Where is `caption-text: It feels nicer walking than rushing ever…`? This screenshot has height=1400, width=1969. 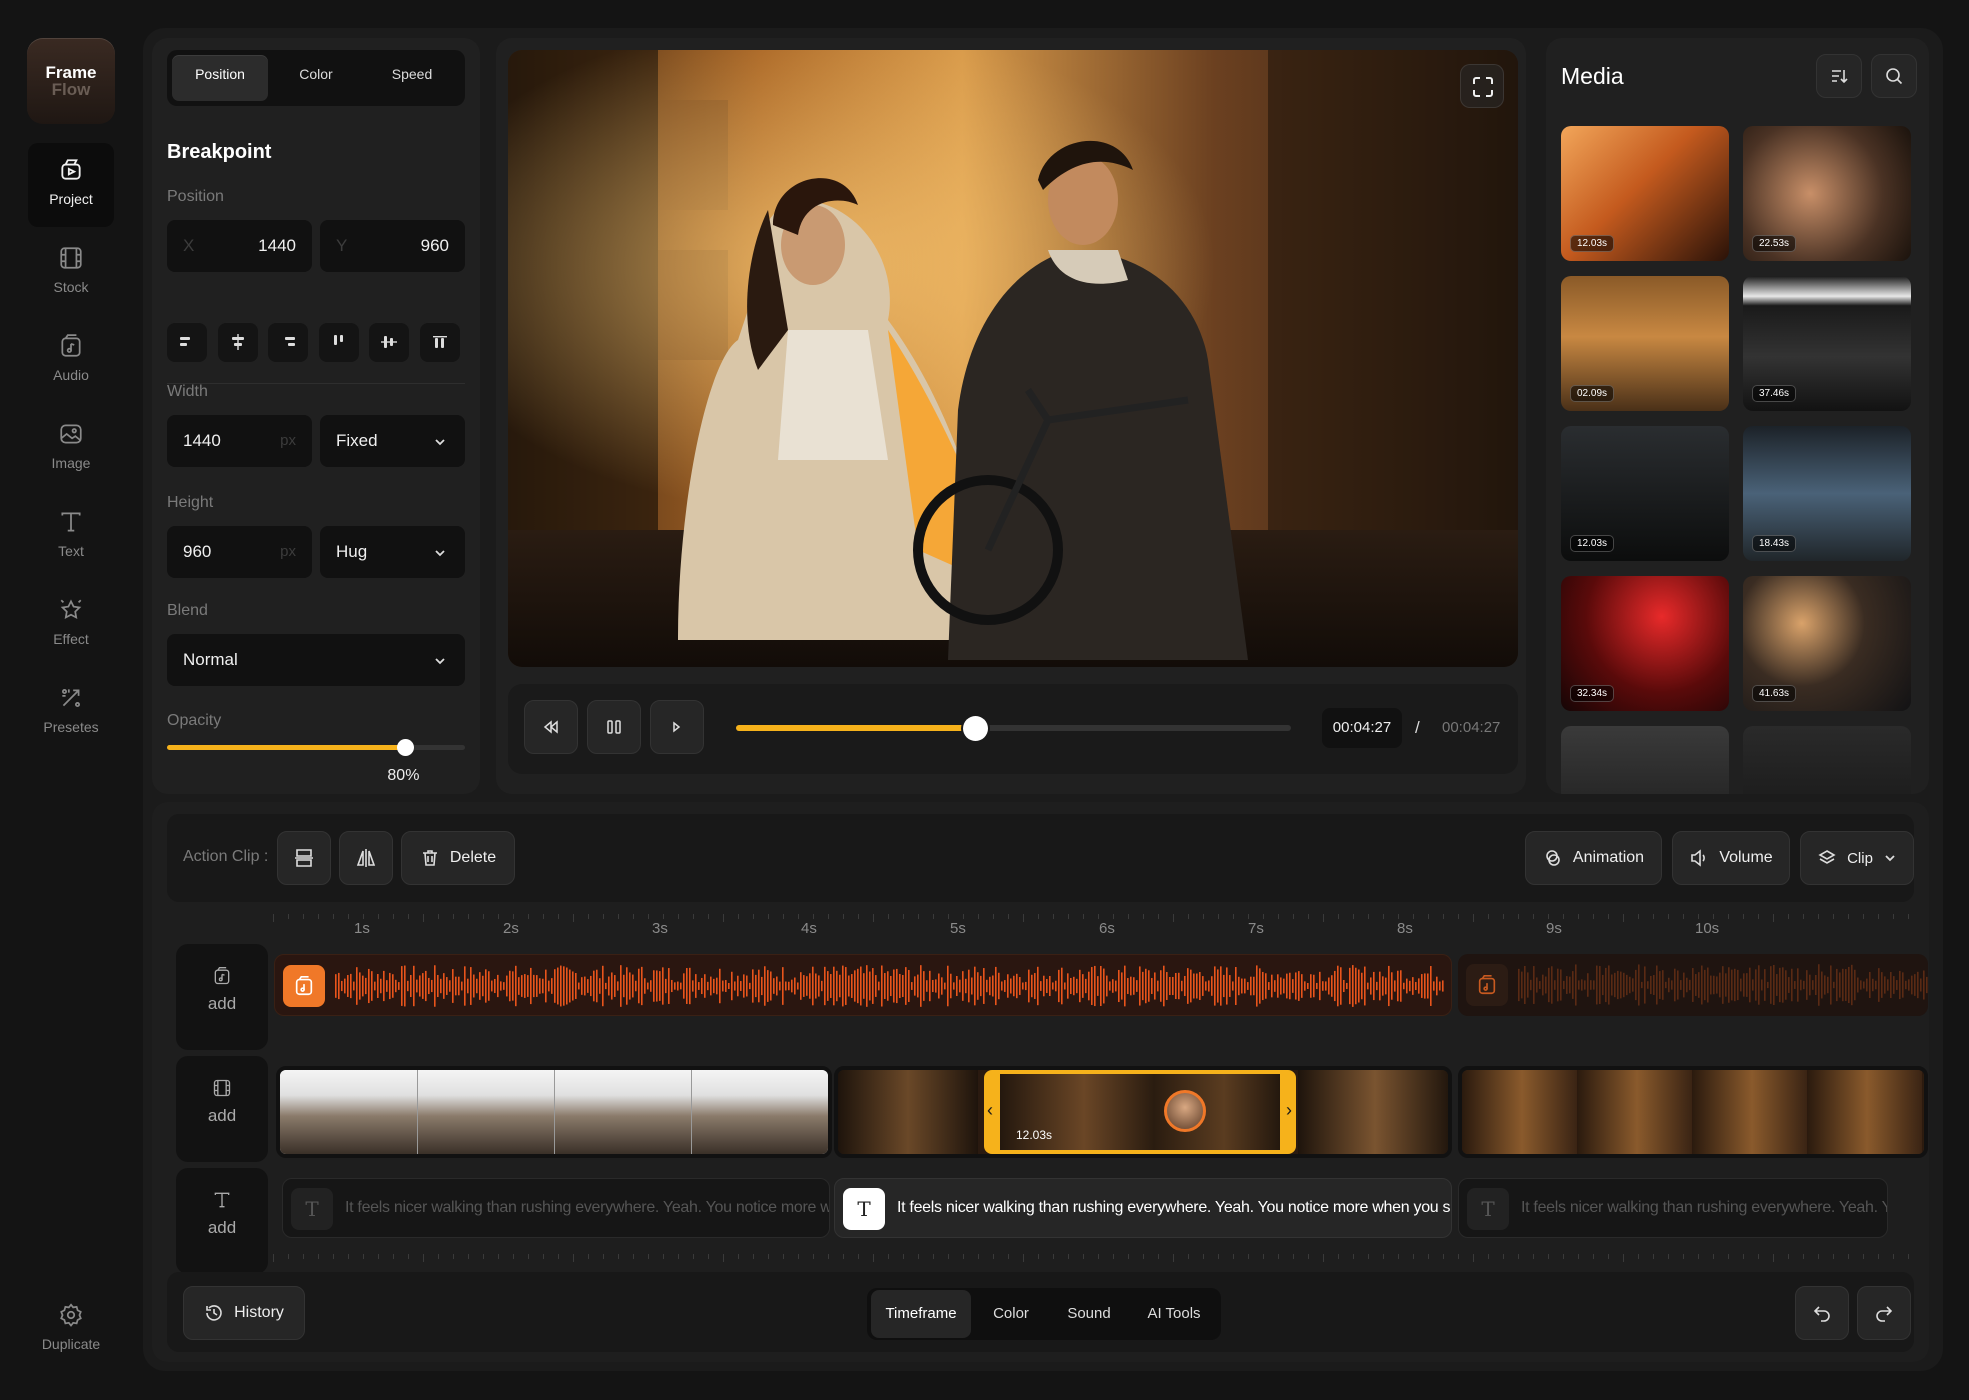 caption-text: It feels nicer walking than rushing ever… is located at coordinates (587, 1207).